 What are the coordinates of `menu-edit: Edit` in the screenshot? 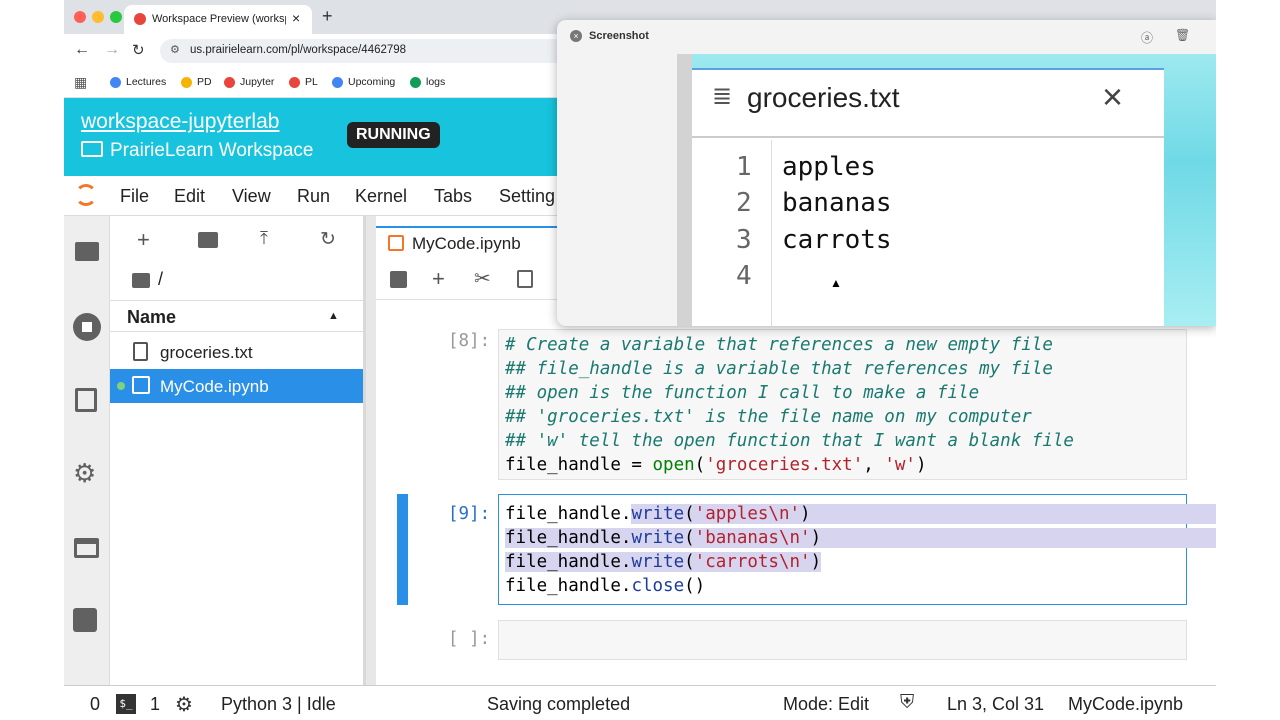 It's located at (189, 196).